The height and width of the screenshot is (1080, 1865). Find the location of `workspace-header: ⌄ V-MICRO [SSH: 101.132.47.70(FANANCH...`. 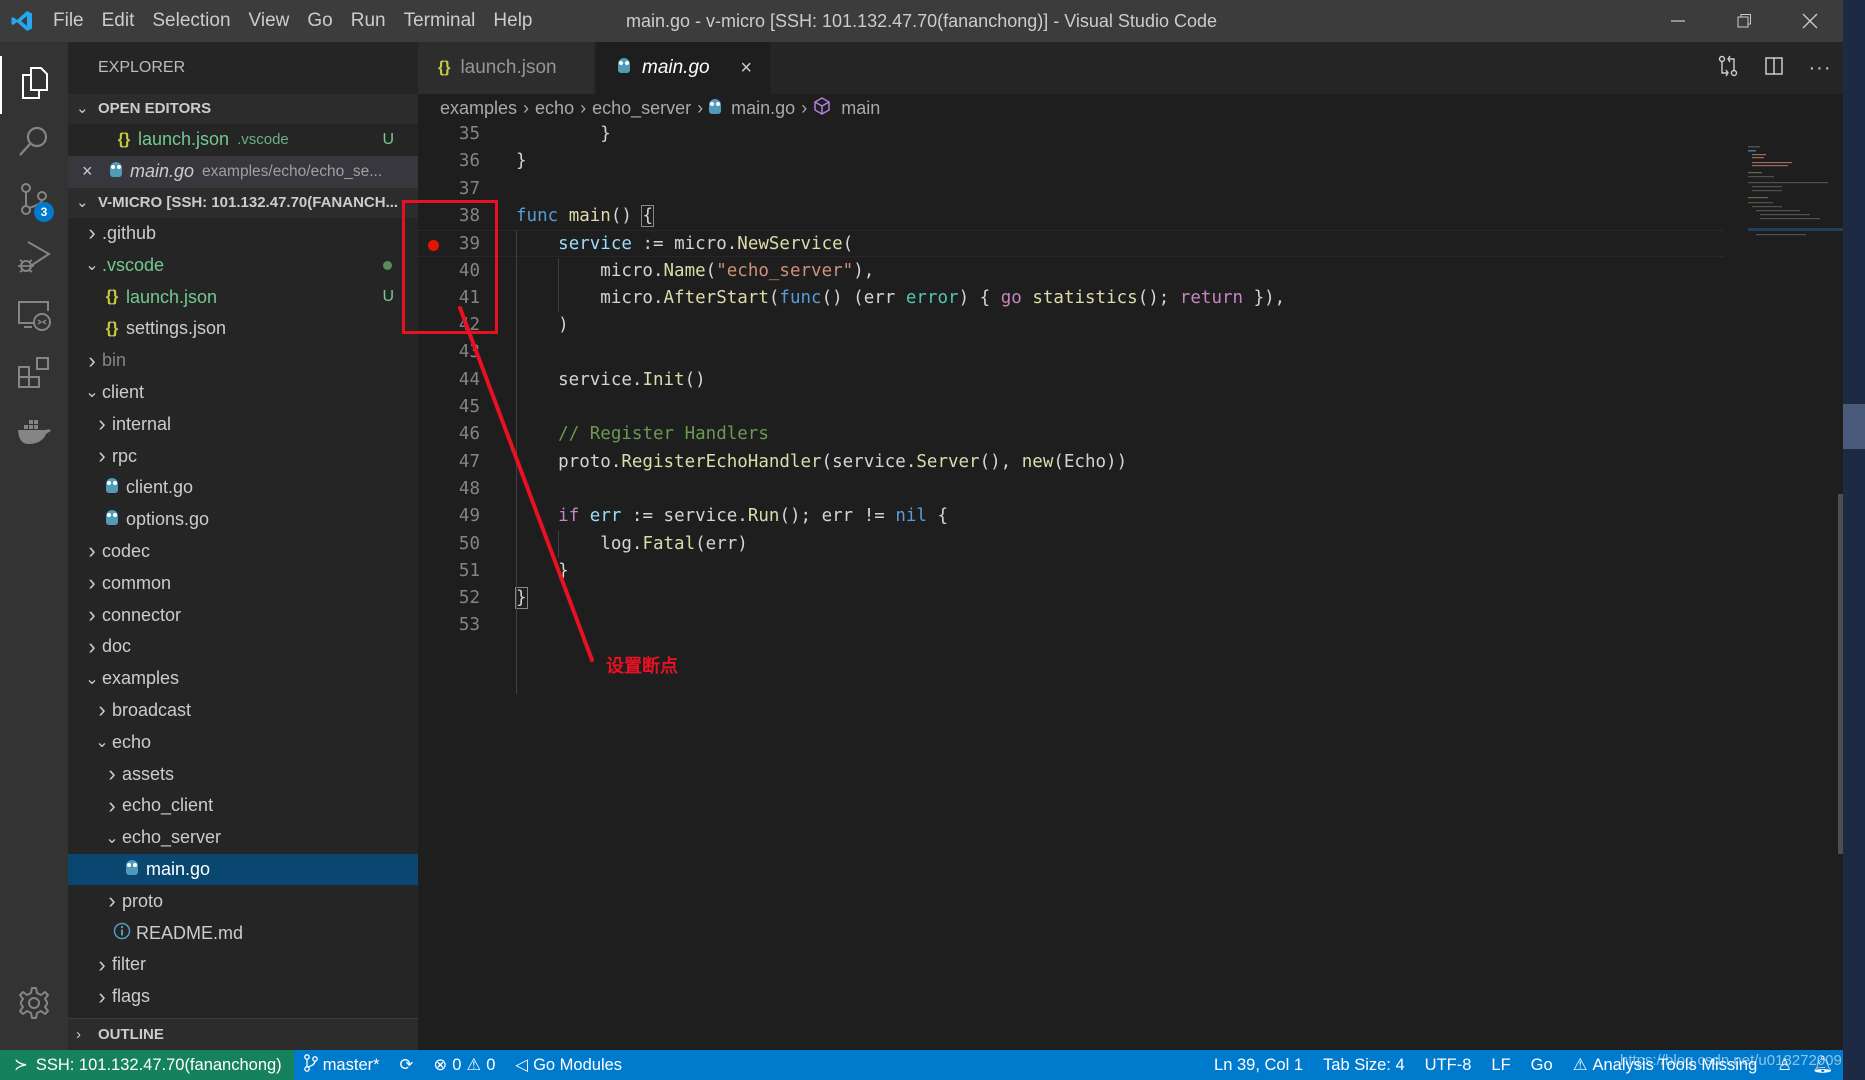

workspace-header: ⌄ V-MICRO [SSH: 101.132.47.70(FANANCH... is located at coordinates (243, 202).